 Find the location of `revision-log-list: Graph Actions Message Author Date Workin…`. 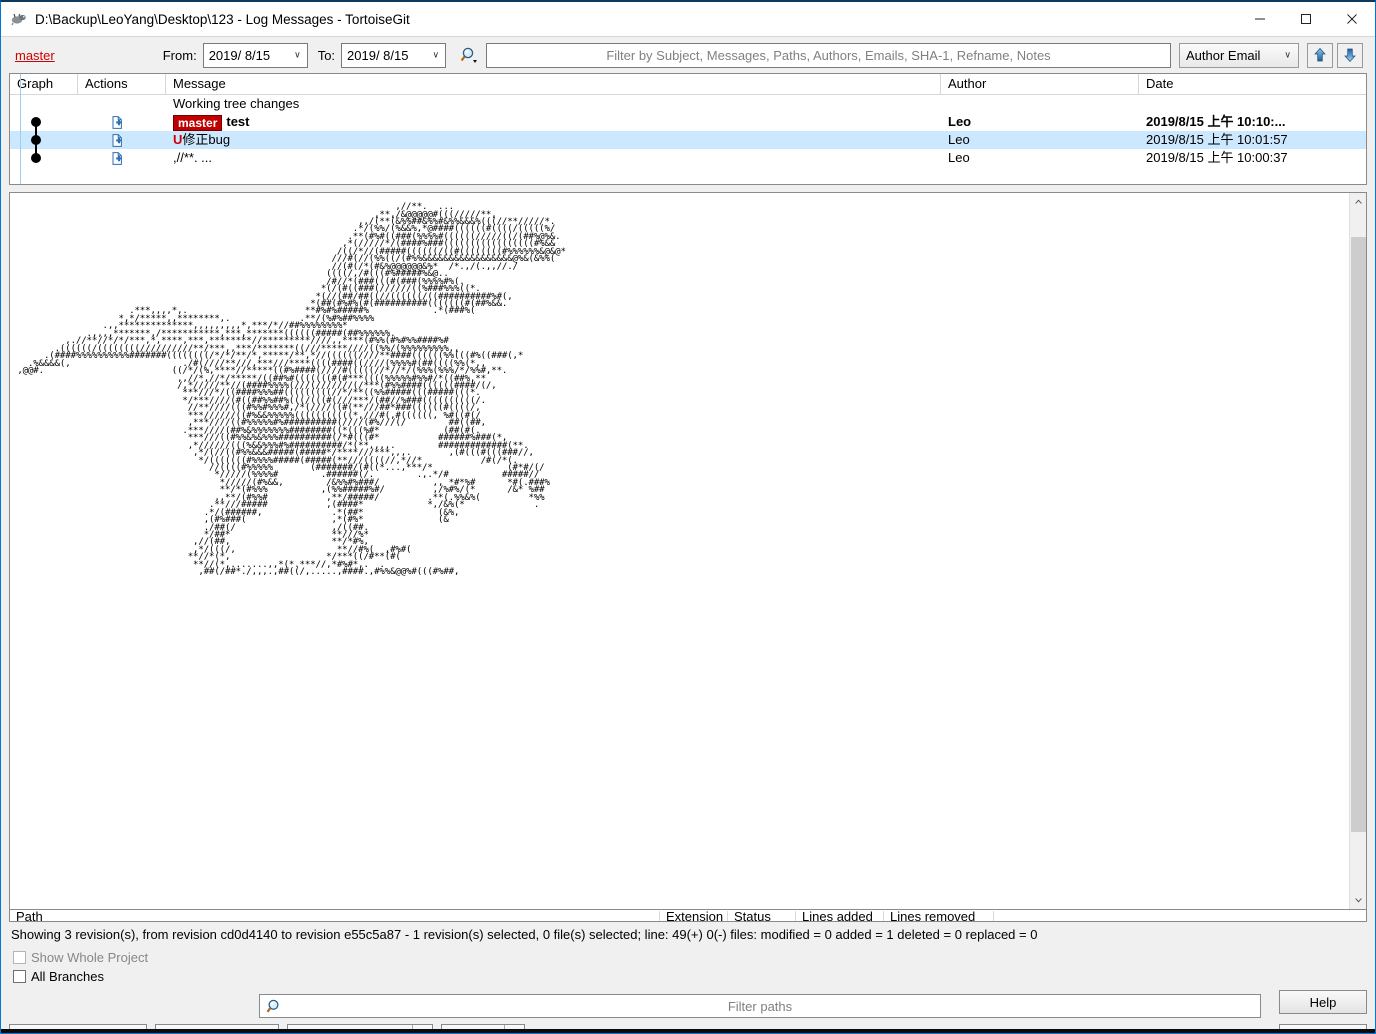

revision-log-list: Graph Actions Message Author Date Workin… is located at coordinates (688, 129).